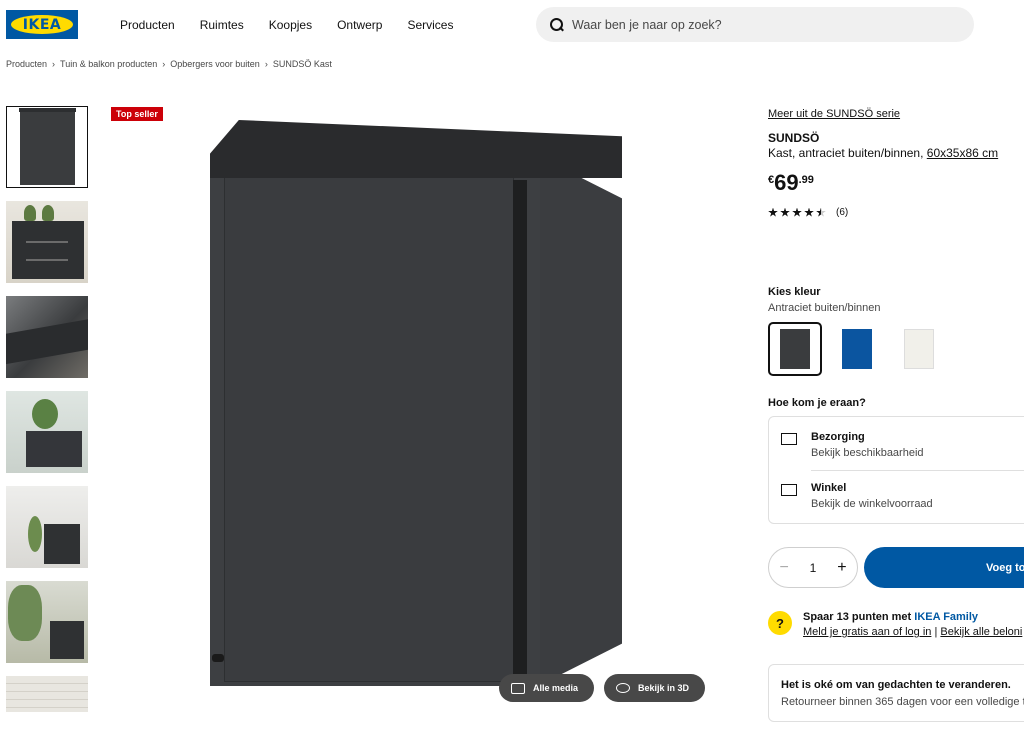 The height and width of the screenshot is (736, 1024). Describe the element at coordinates (859, 617) in the screenshot. I see `family-points-label: Spaar 13 punten met` at that location.